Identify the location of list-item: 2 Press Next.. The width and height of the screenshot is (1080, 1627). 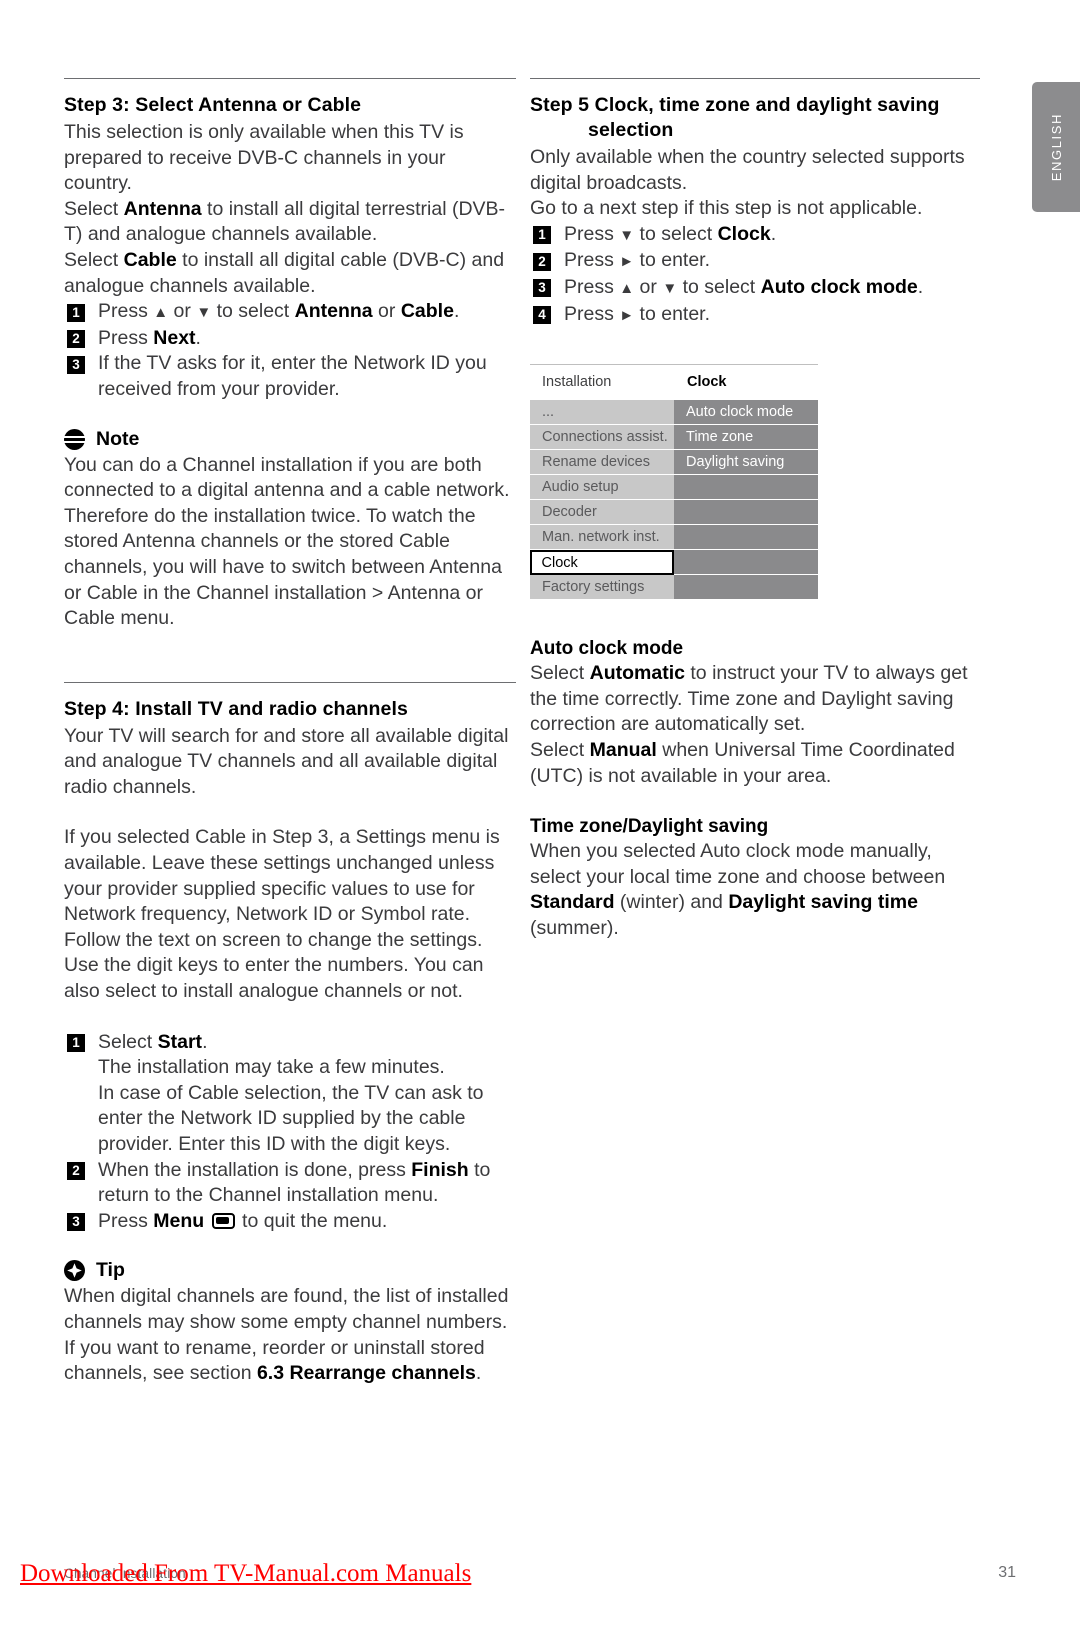
(290, 339).